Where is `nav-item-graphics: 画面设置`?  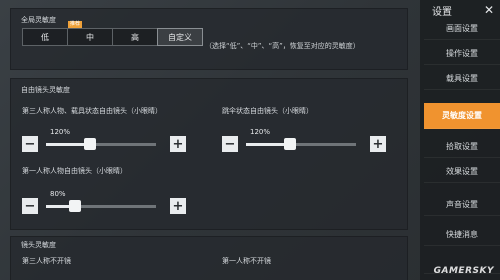 nav-item-graphics: 画面设置 is located at coordinates (462, 29).